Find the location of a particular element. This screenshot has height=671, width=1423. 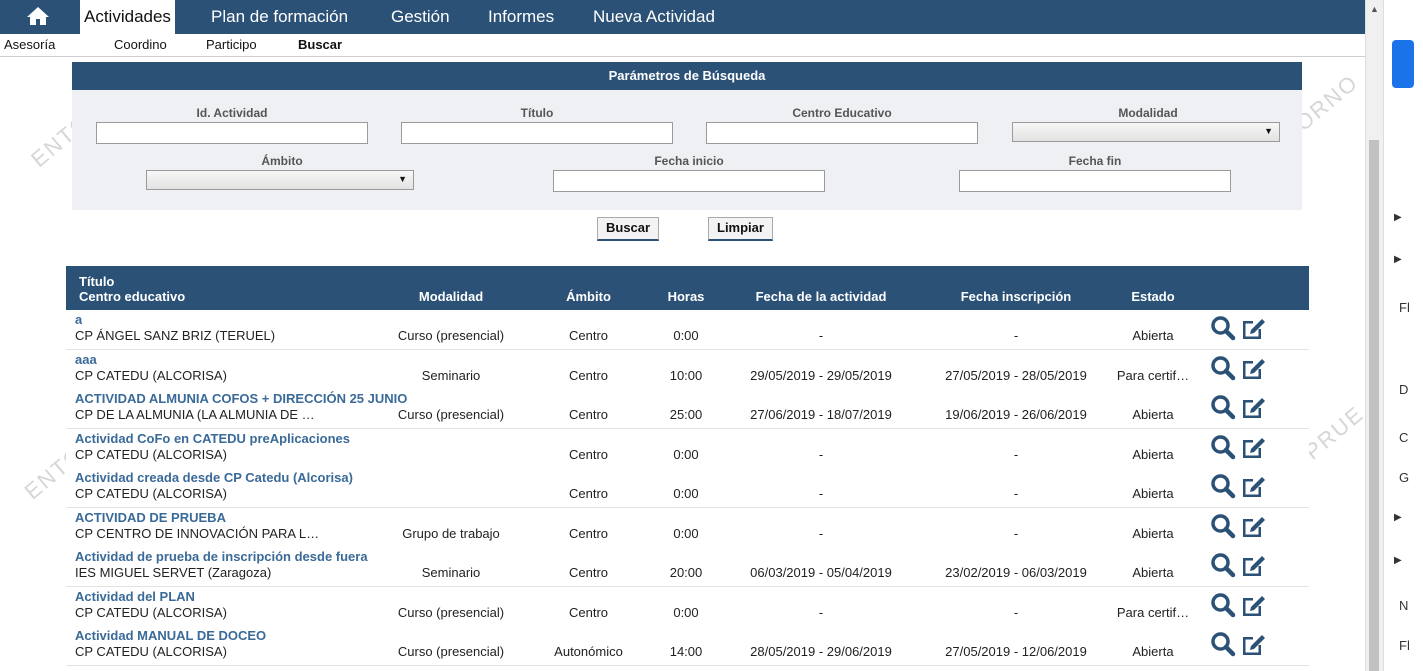

nav-nueva-actividad: Nueva Actividad is located at coordinates (654, 17).